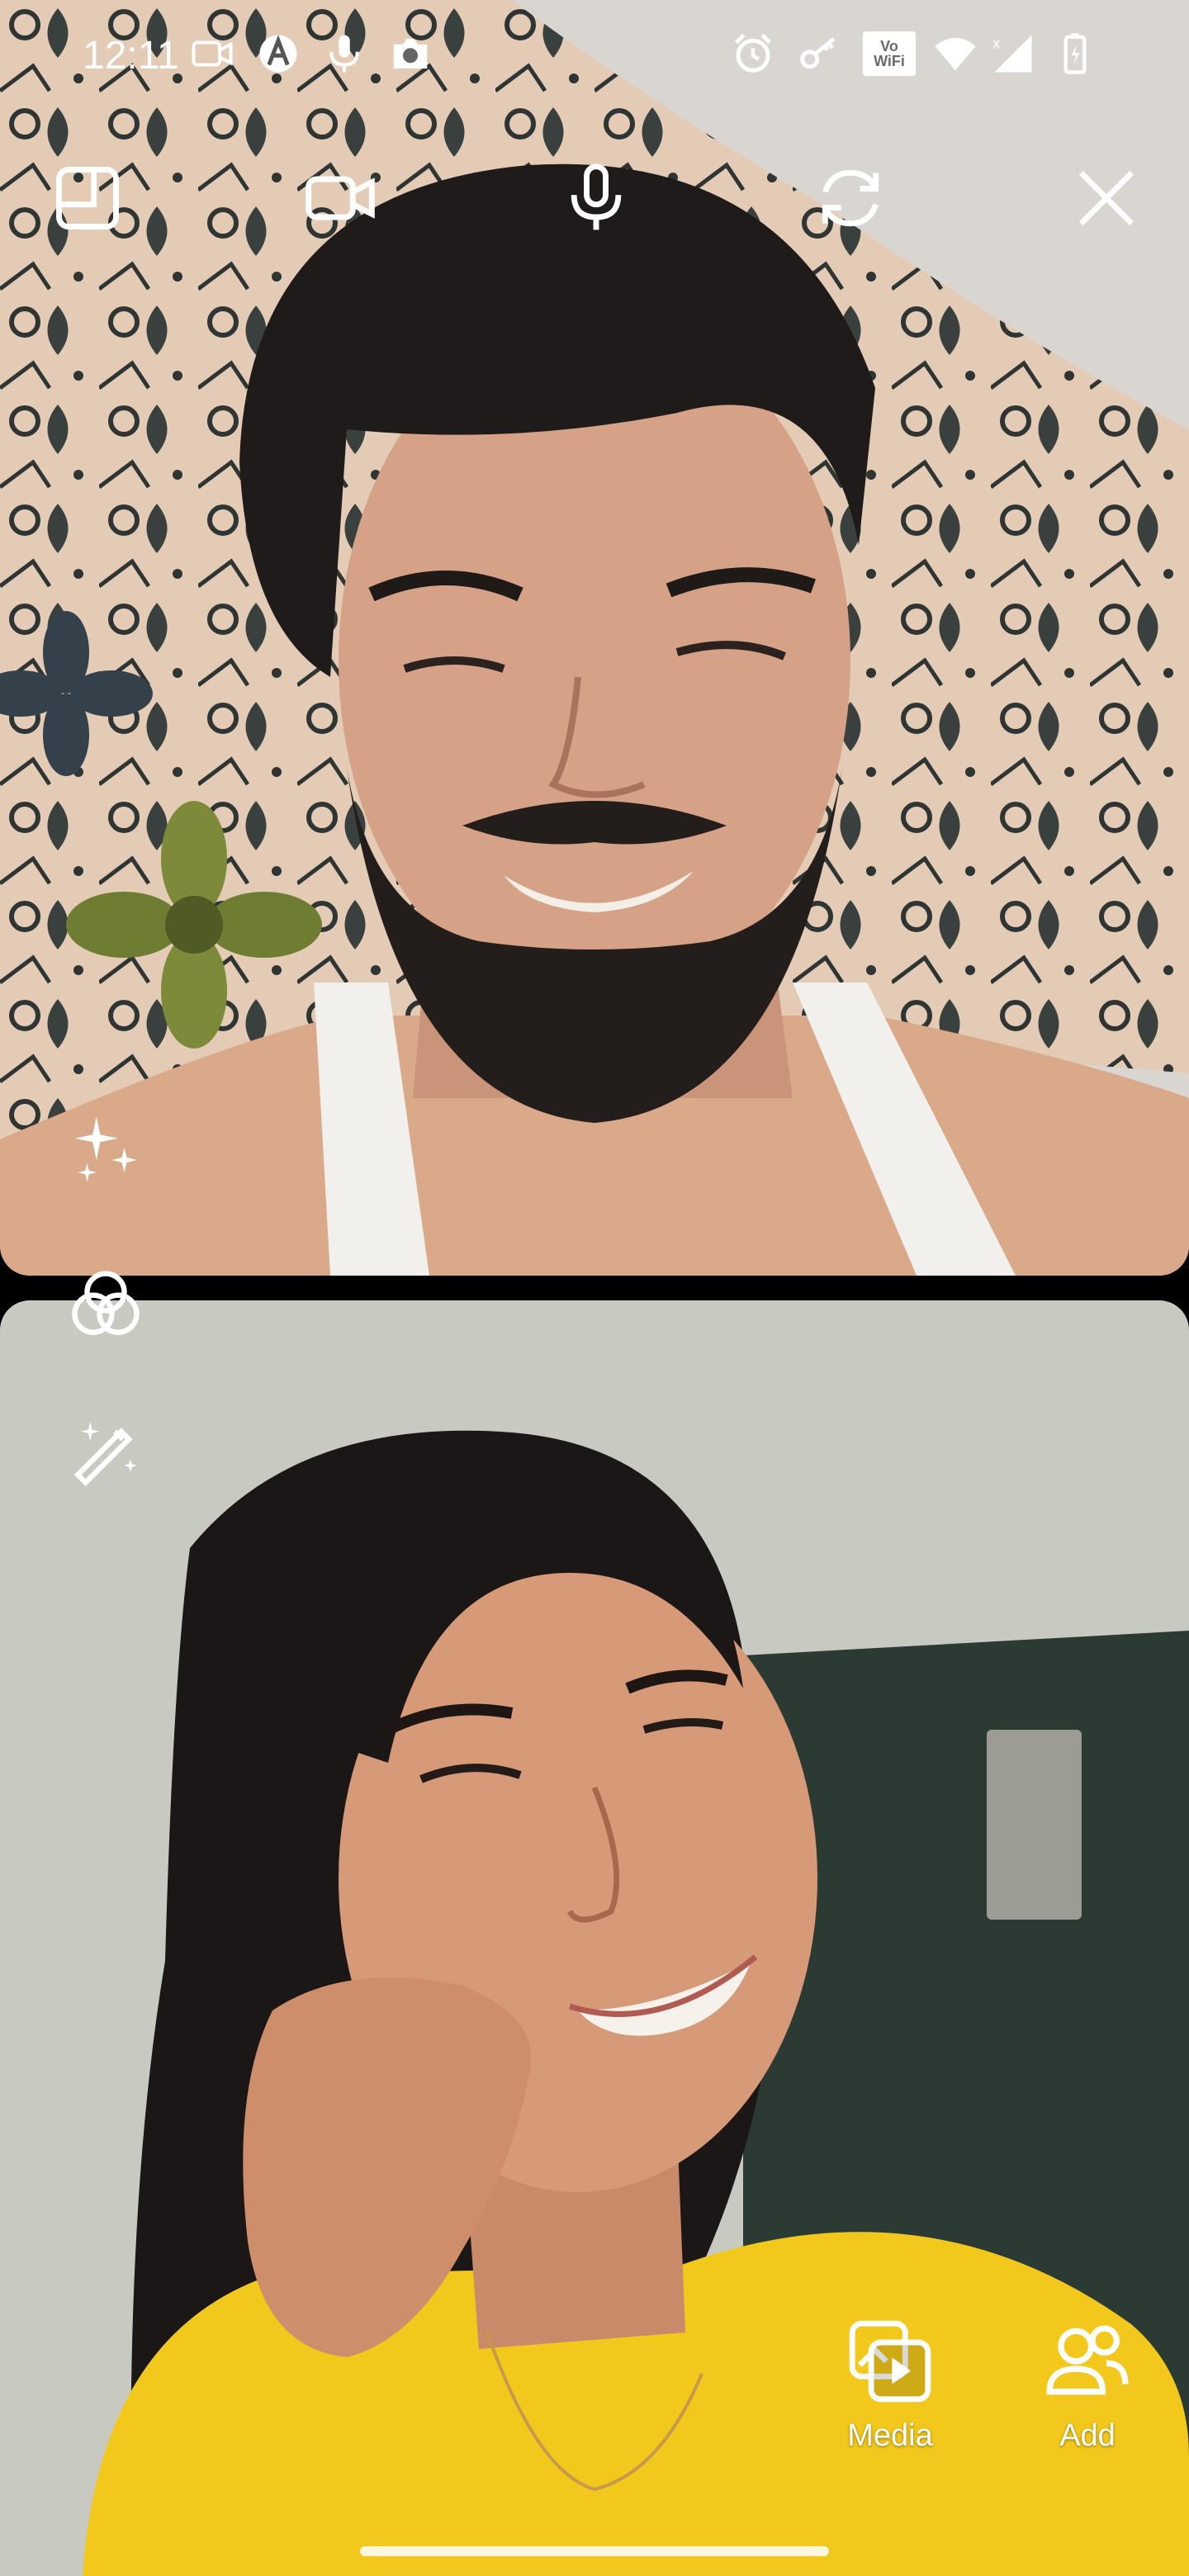  I want to click on status-bar: 12:11 Vo WiFi x, so click(594, 58).